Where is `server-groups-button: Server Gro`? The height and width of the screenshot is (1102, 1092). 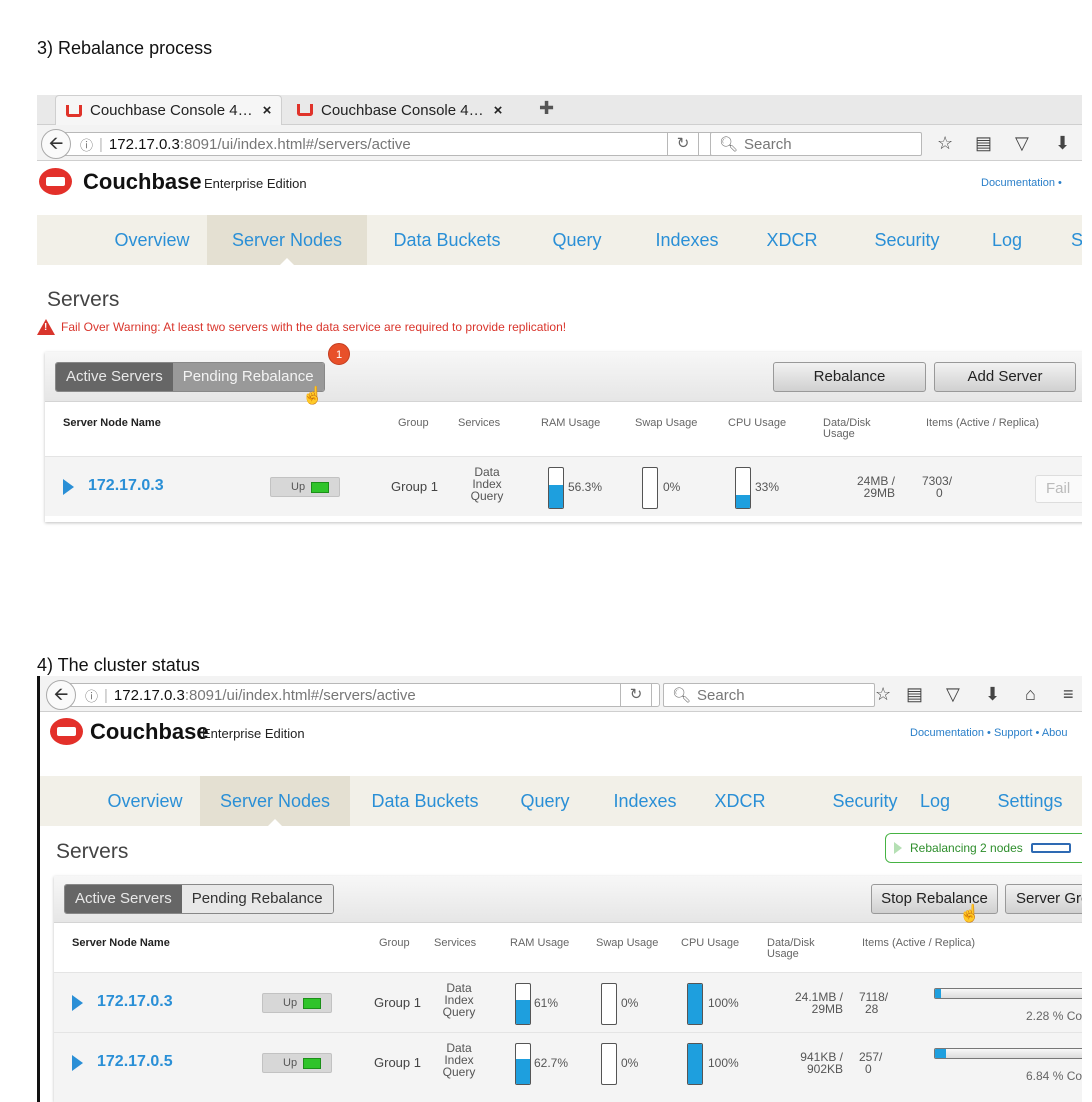 server-groups-button: Server Gro is located at coordinates (1043, 899).